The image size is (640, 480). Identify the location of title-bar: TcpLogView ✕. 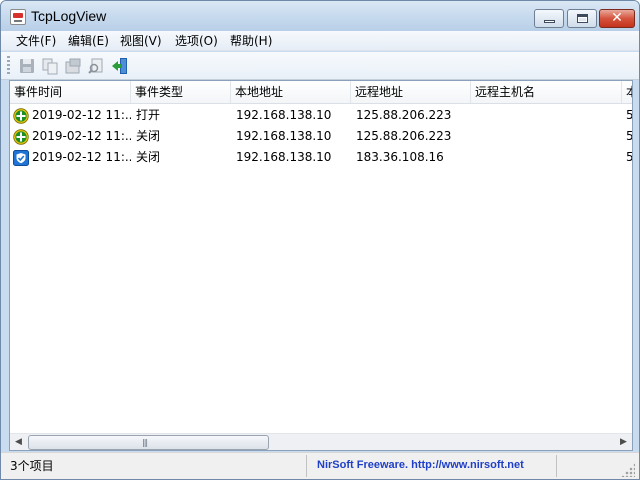
(320, 16).